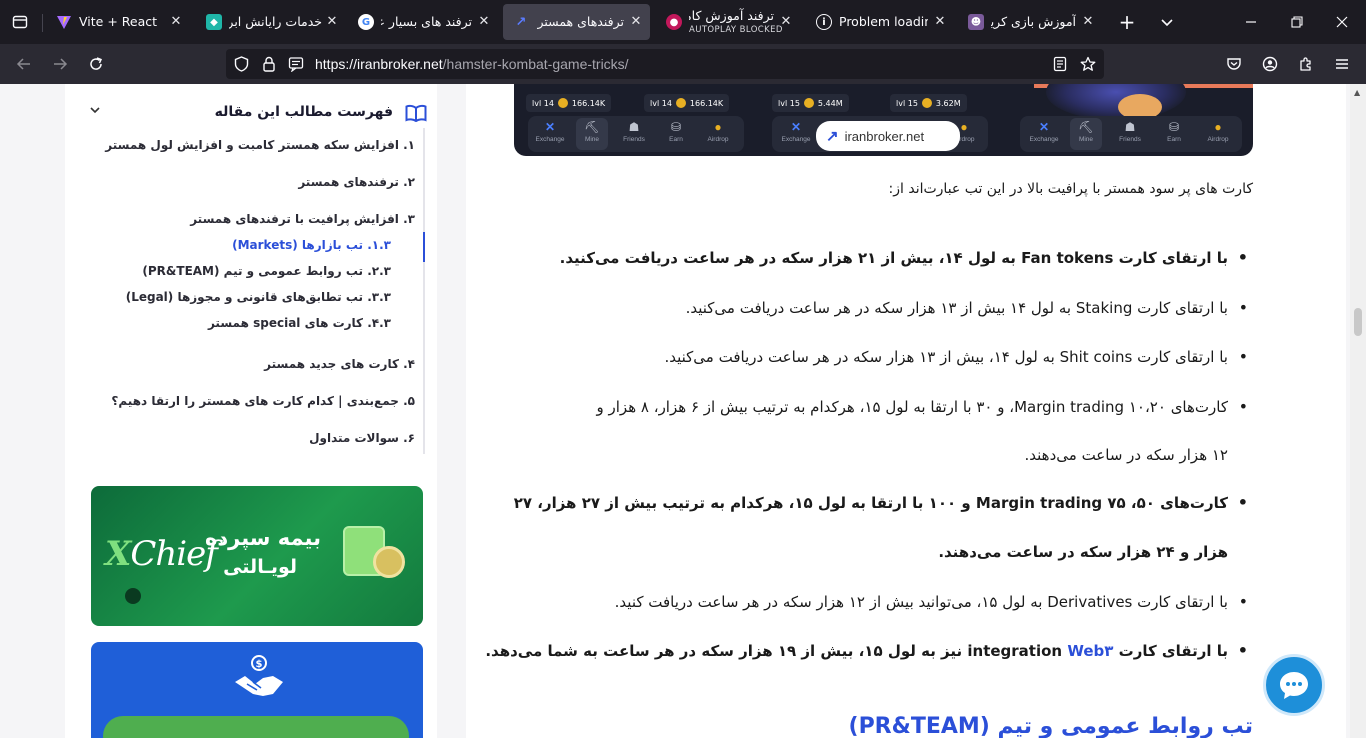  Describe the element at coordinates (521, 22) in the screenshot. I see `iranbroker-icon: ↗` at that location.